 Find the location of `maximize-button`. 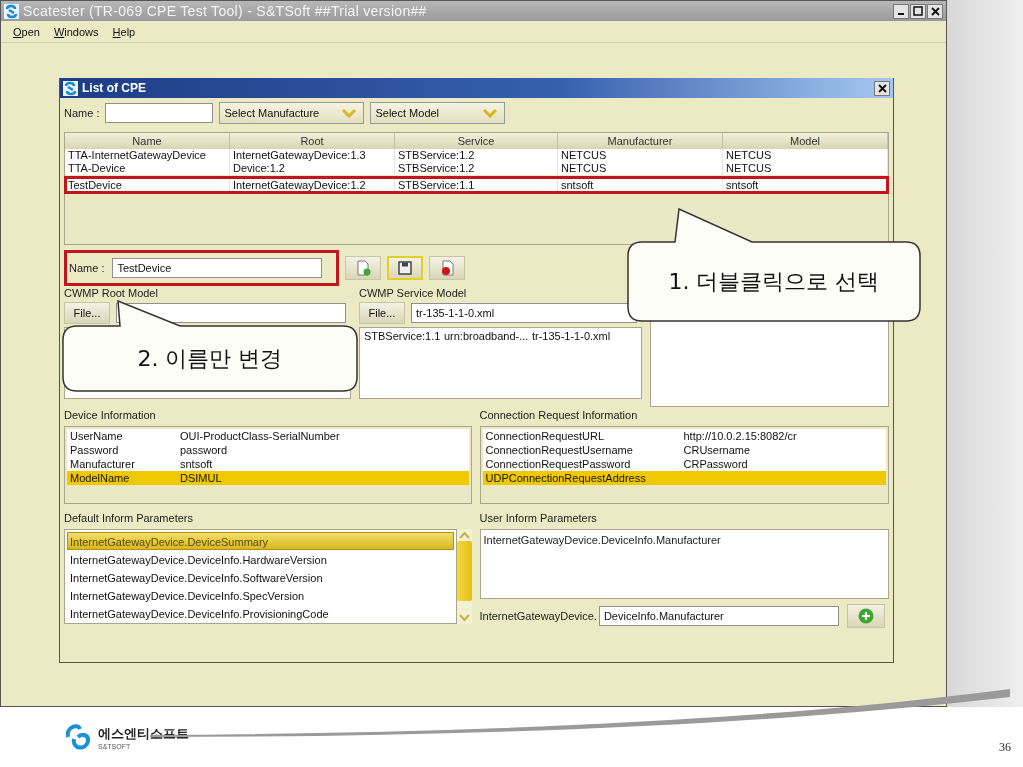

maximize-button is located at coordinates (918, 11).